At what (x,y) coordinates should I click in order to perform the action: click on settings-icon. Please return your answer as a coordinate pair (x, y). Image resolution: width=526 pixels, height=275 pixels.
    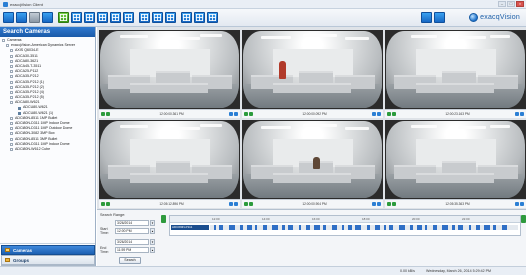
    Looking at the image, I should click on (439, 17).